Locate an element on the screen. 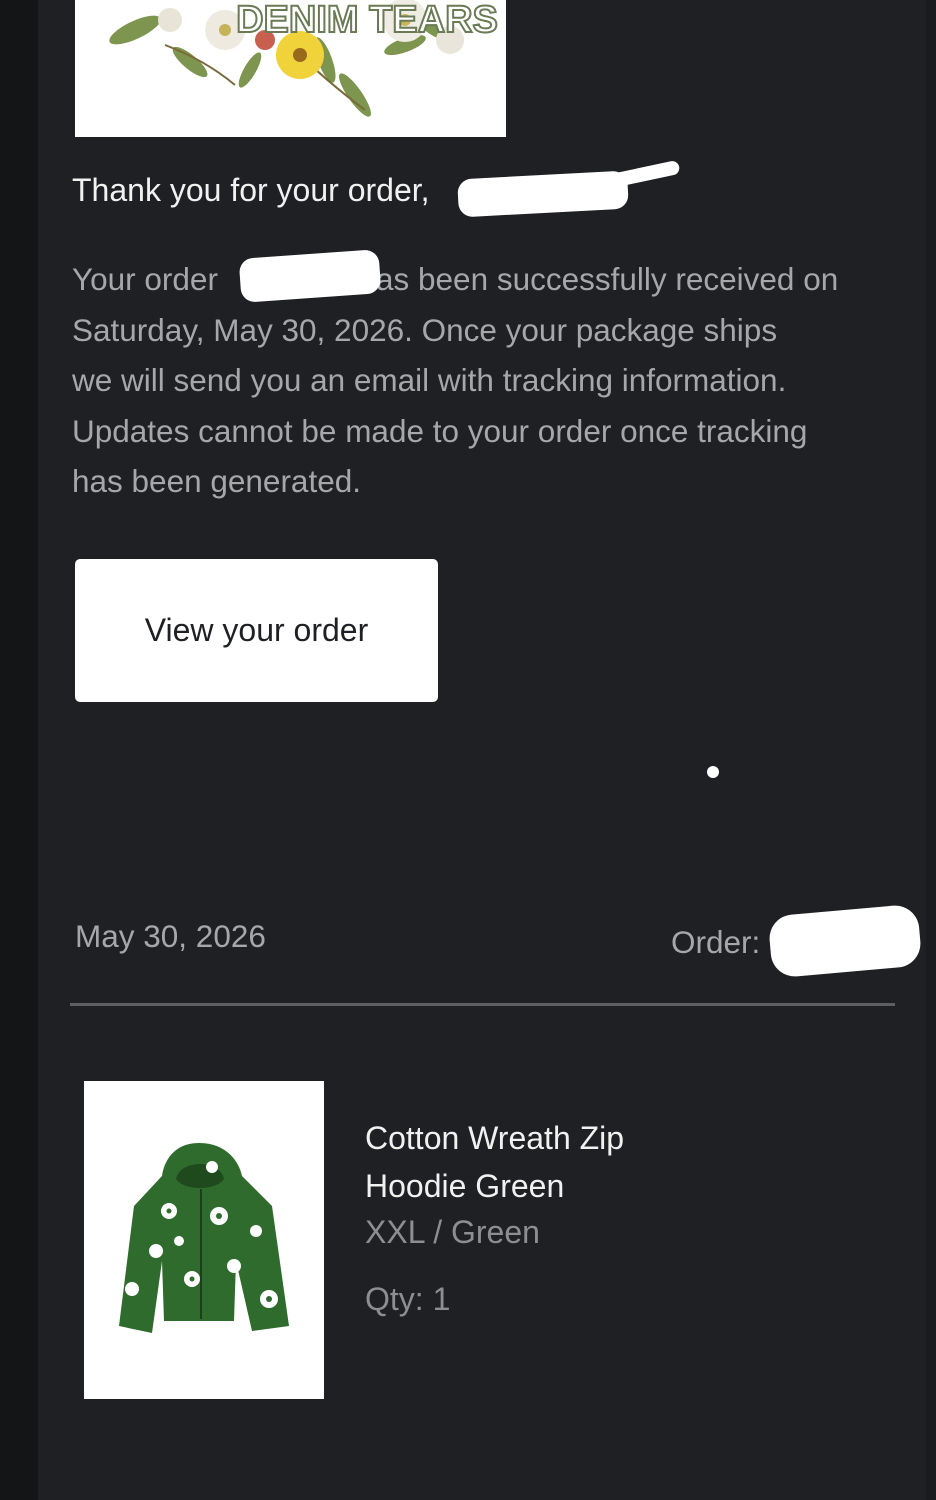 The image size is (936, 1500). order-message-suffix: has been successfully received on is located at coordinates (598, 279).